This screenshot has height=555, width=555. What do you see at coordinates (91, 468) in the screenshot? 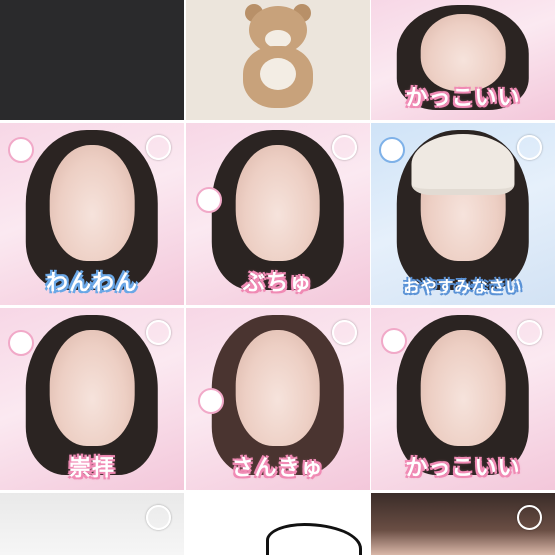
I see `tile-caption: 崇拝` at bounding box center [91, 468].